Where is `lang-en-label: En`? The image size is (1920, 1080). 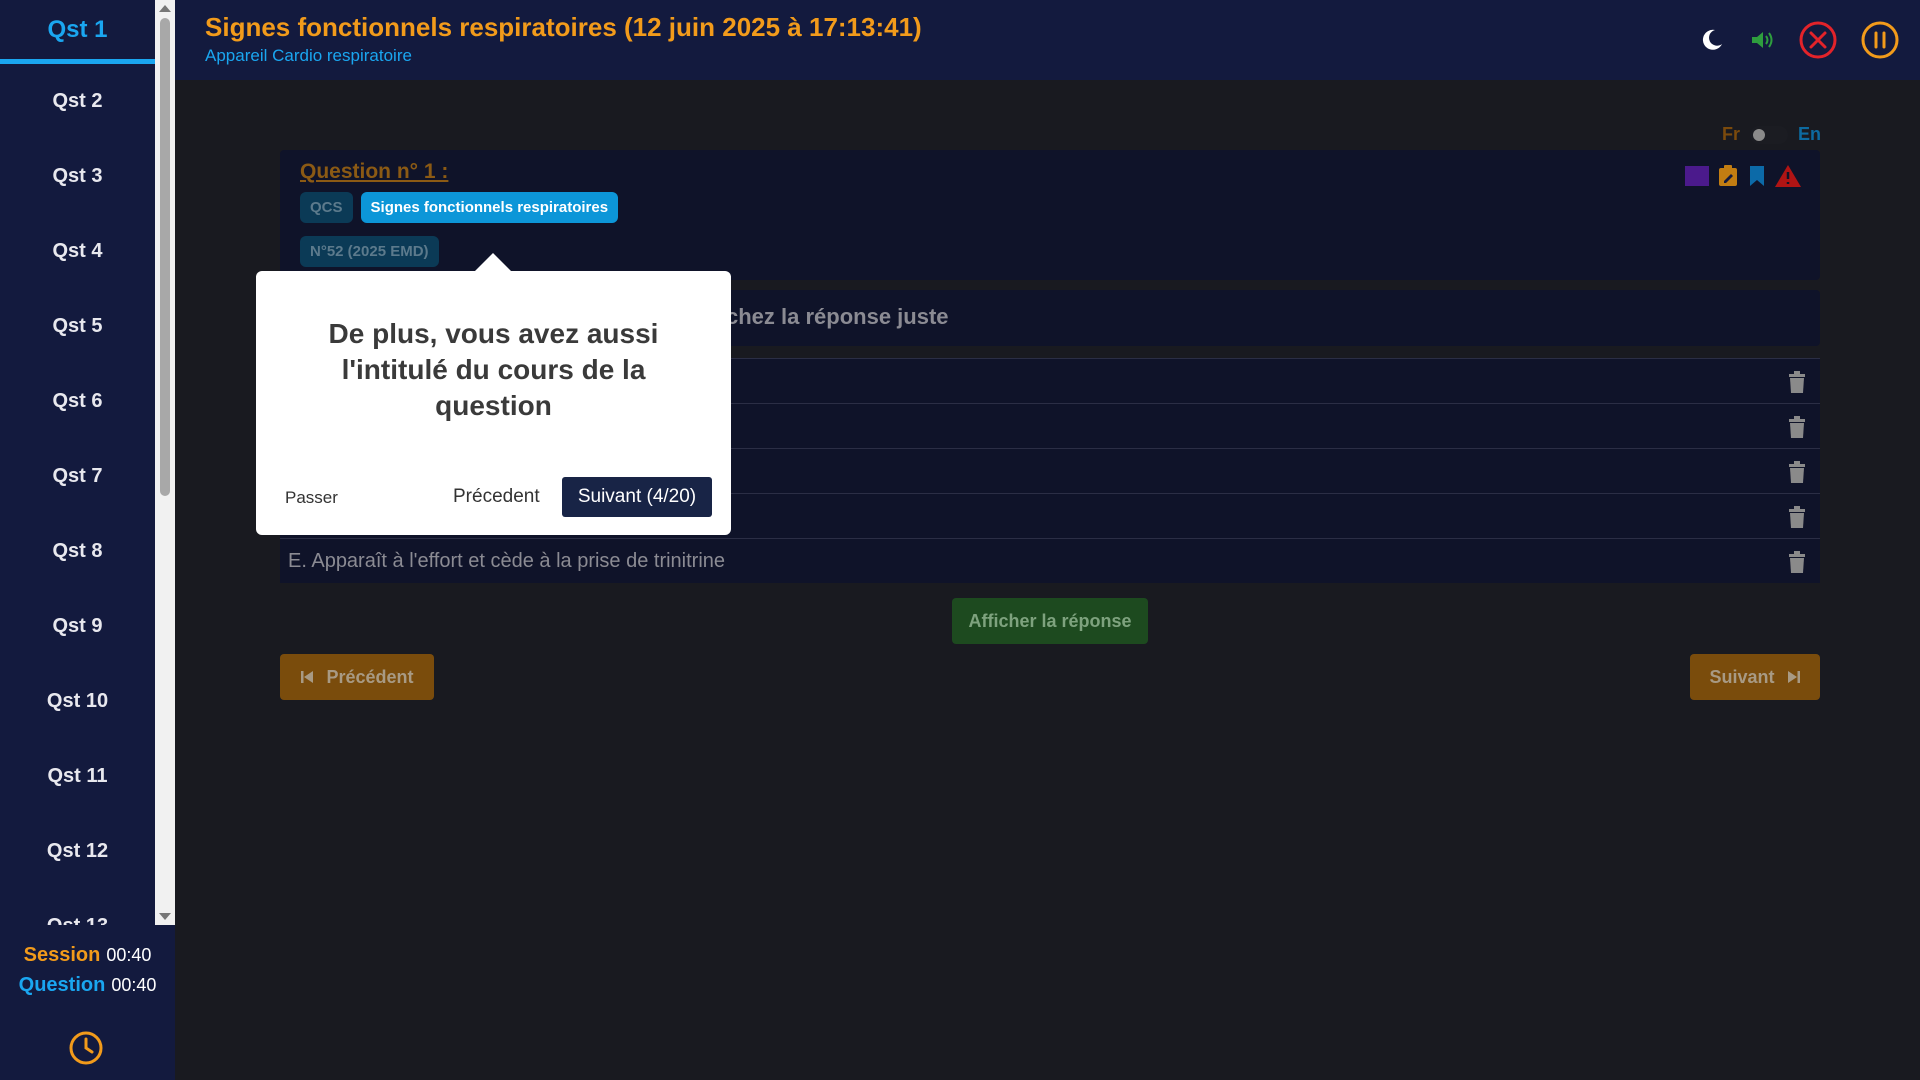 lang-en-label: En is located at coordinates (1809, 134).